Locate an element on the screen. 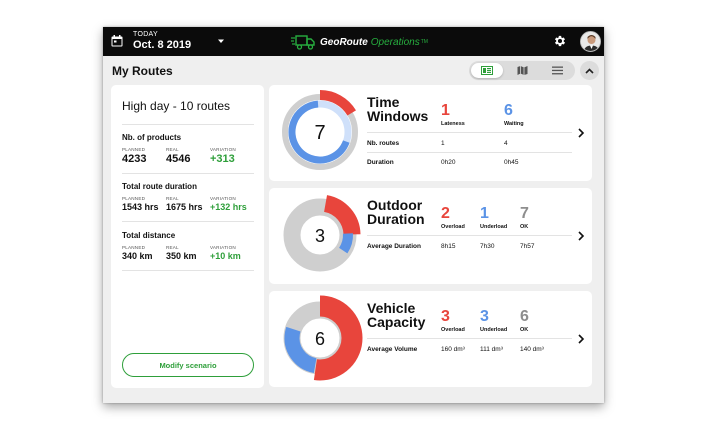  planned-column: PLANNED 1543 hrs is located at coordinates (140, 204).